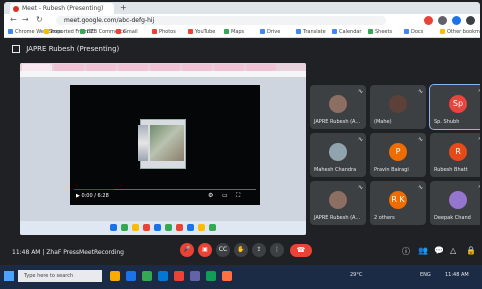 The height and width of the screenshot is (289, 482). What do you see at coordinates (94, 189) in the screenshot?
I see `progress-fill` at bounding box center [94, 189].